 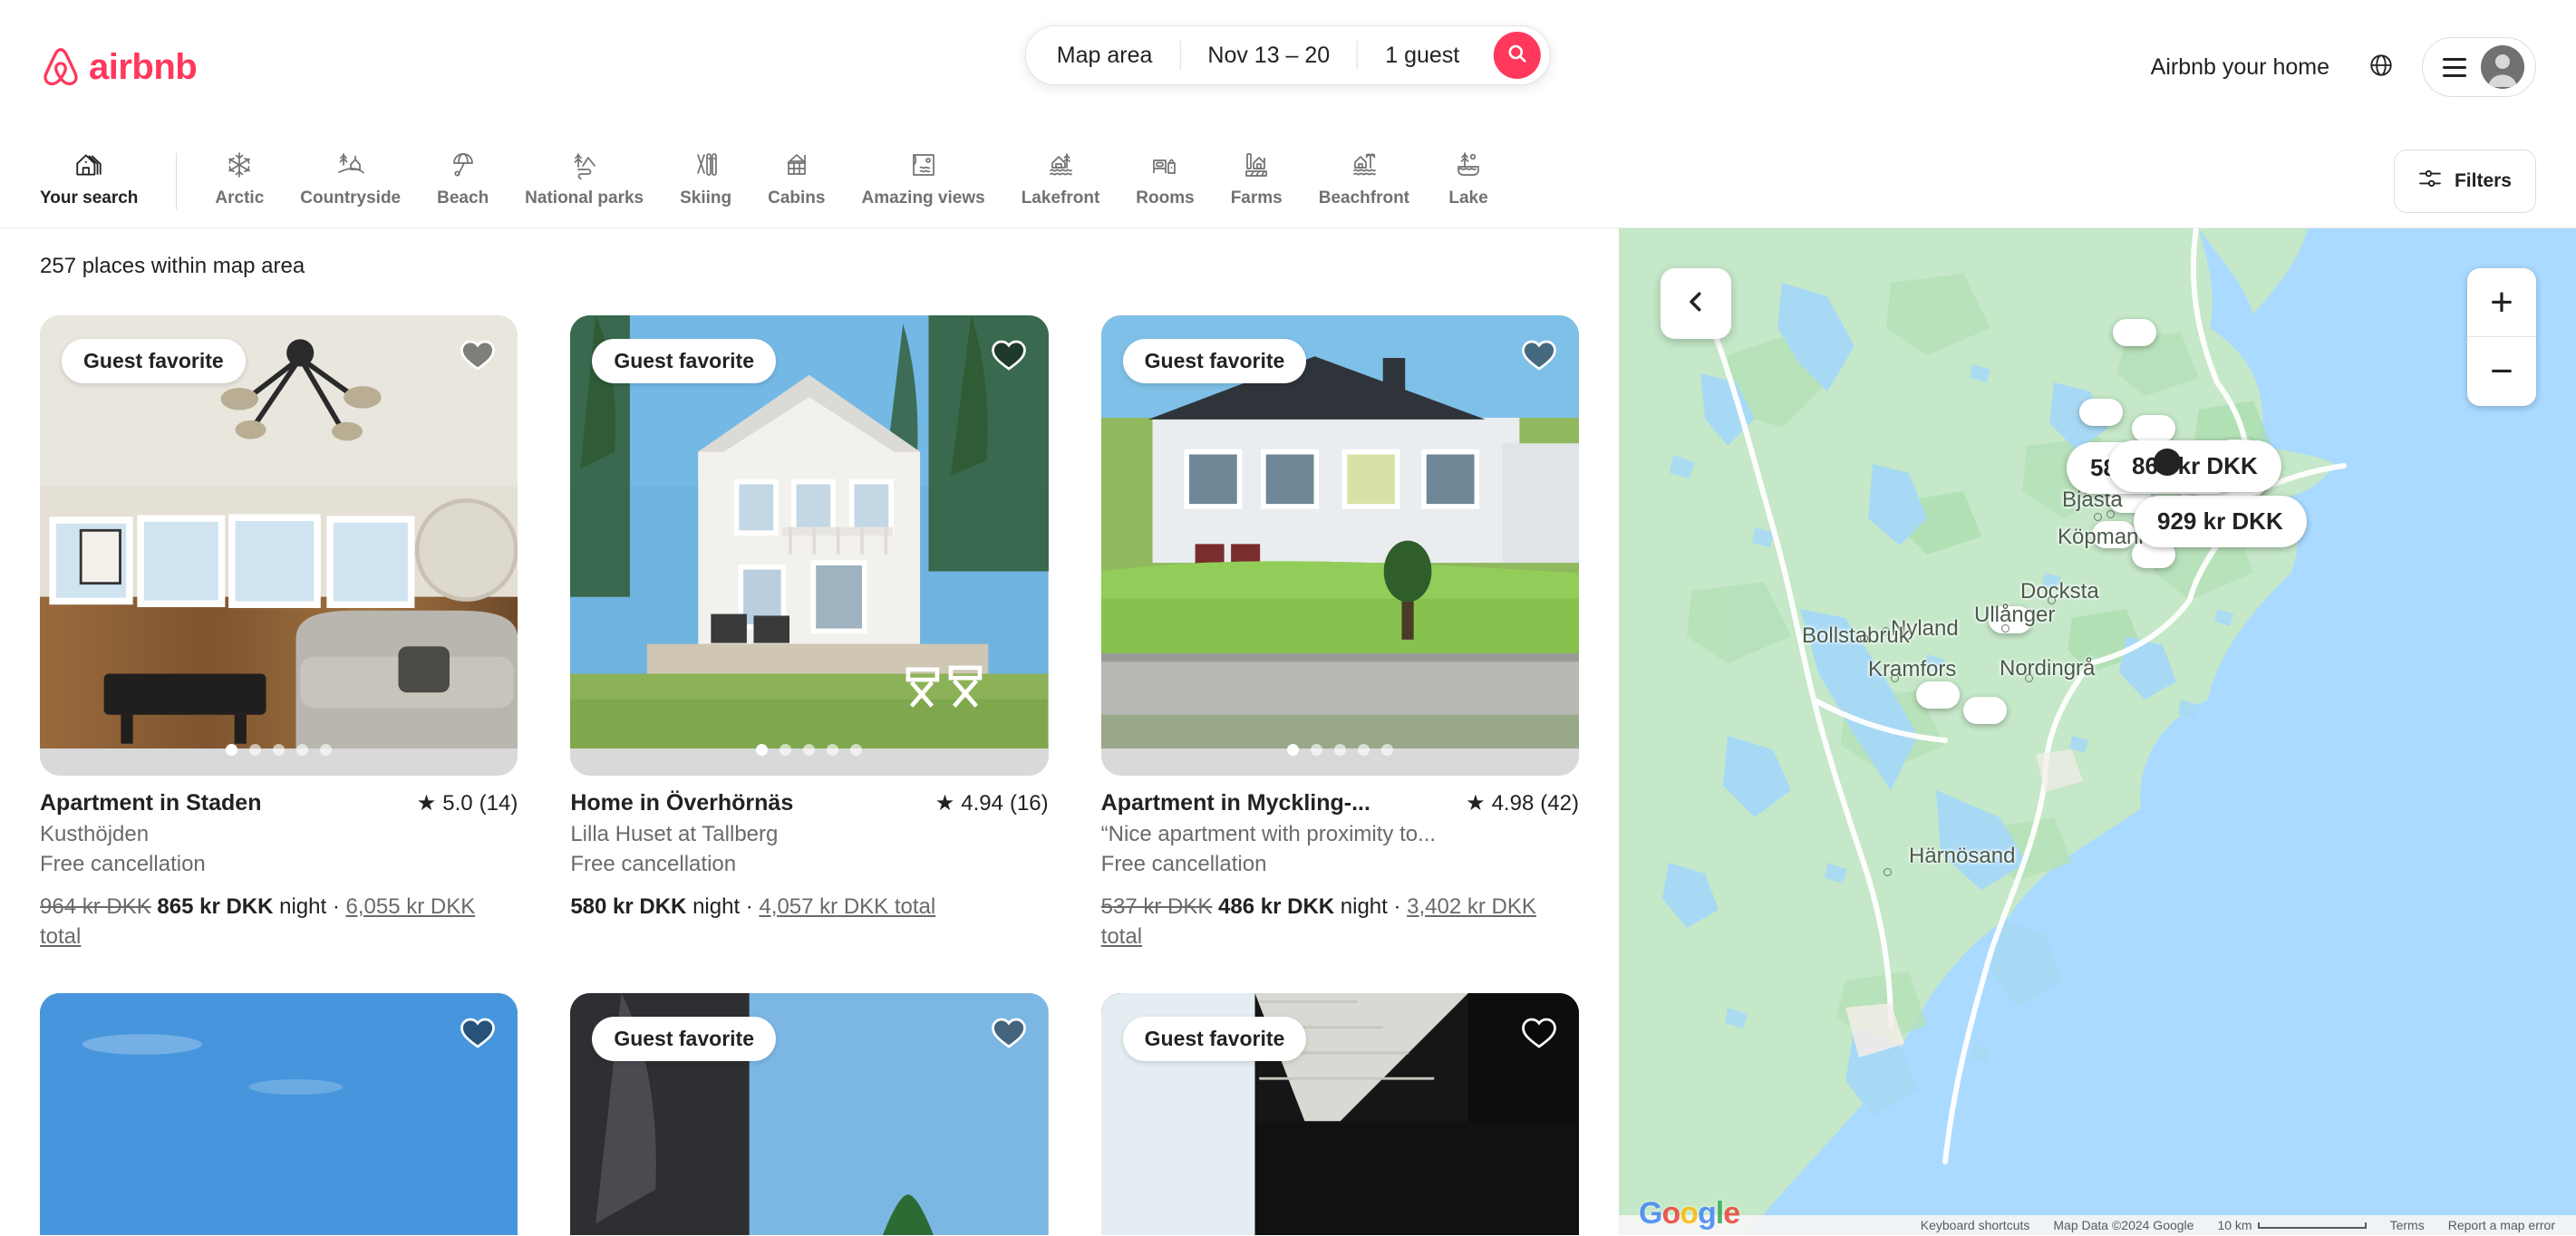 I want to click on price-unit: night, so click(x=303, y=906).